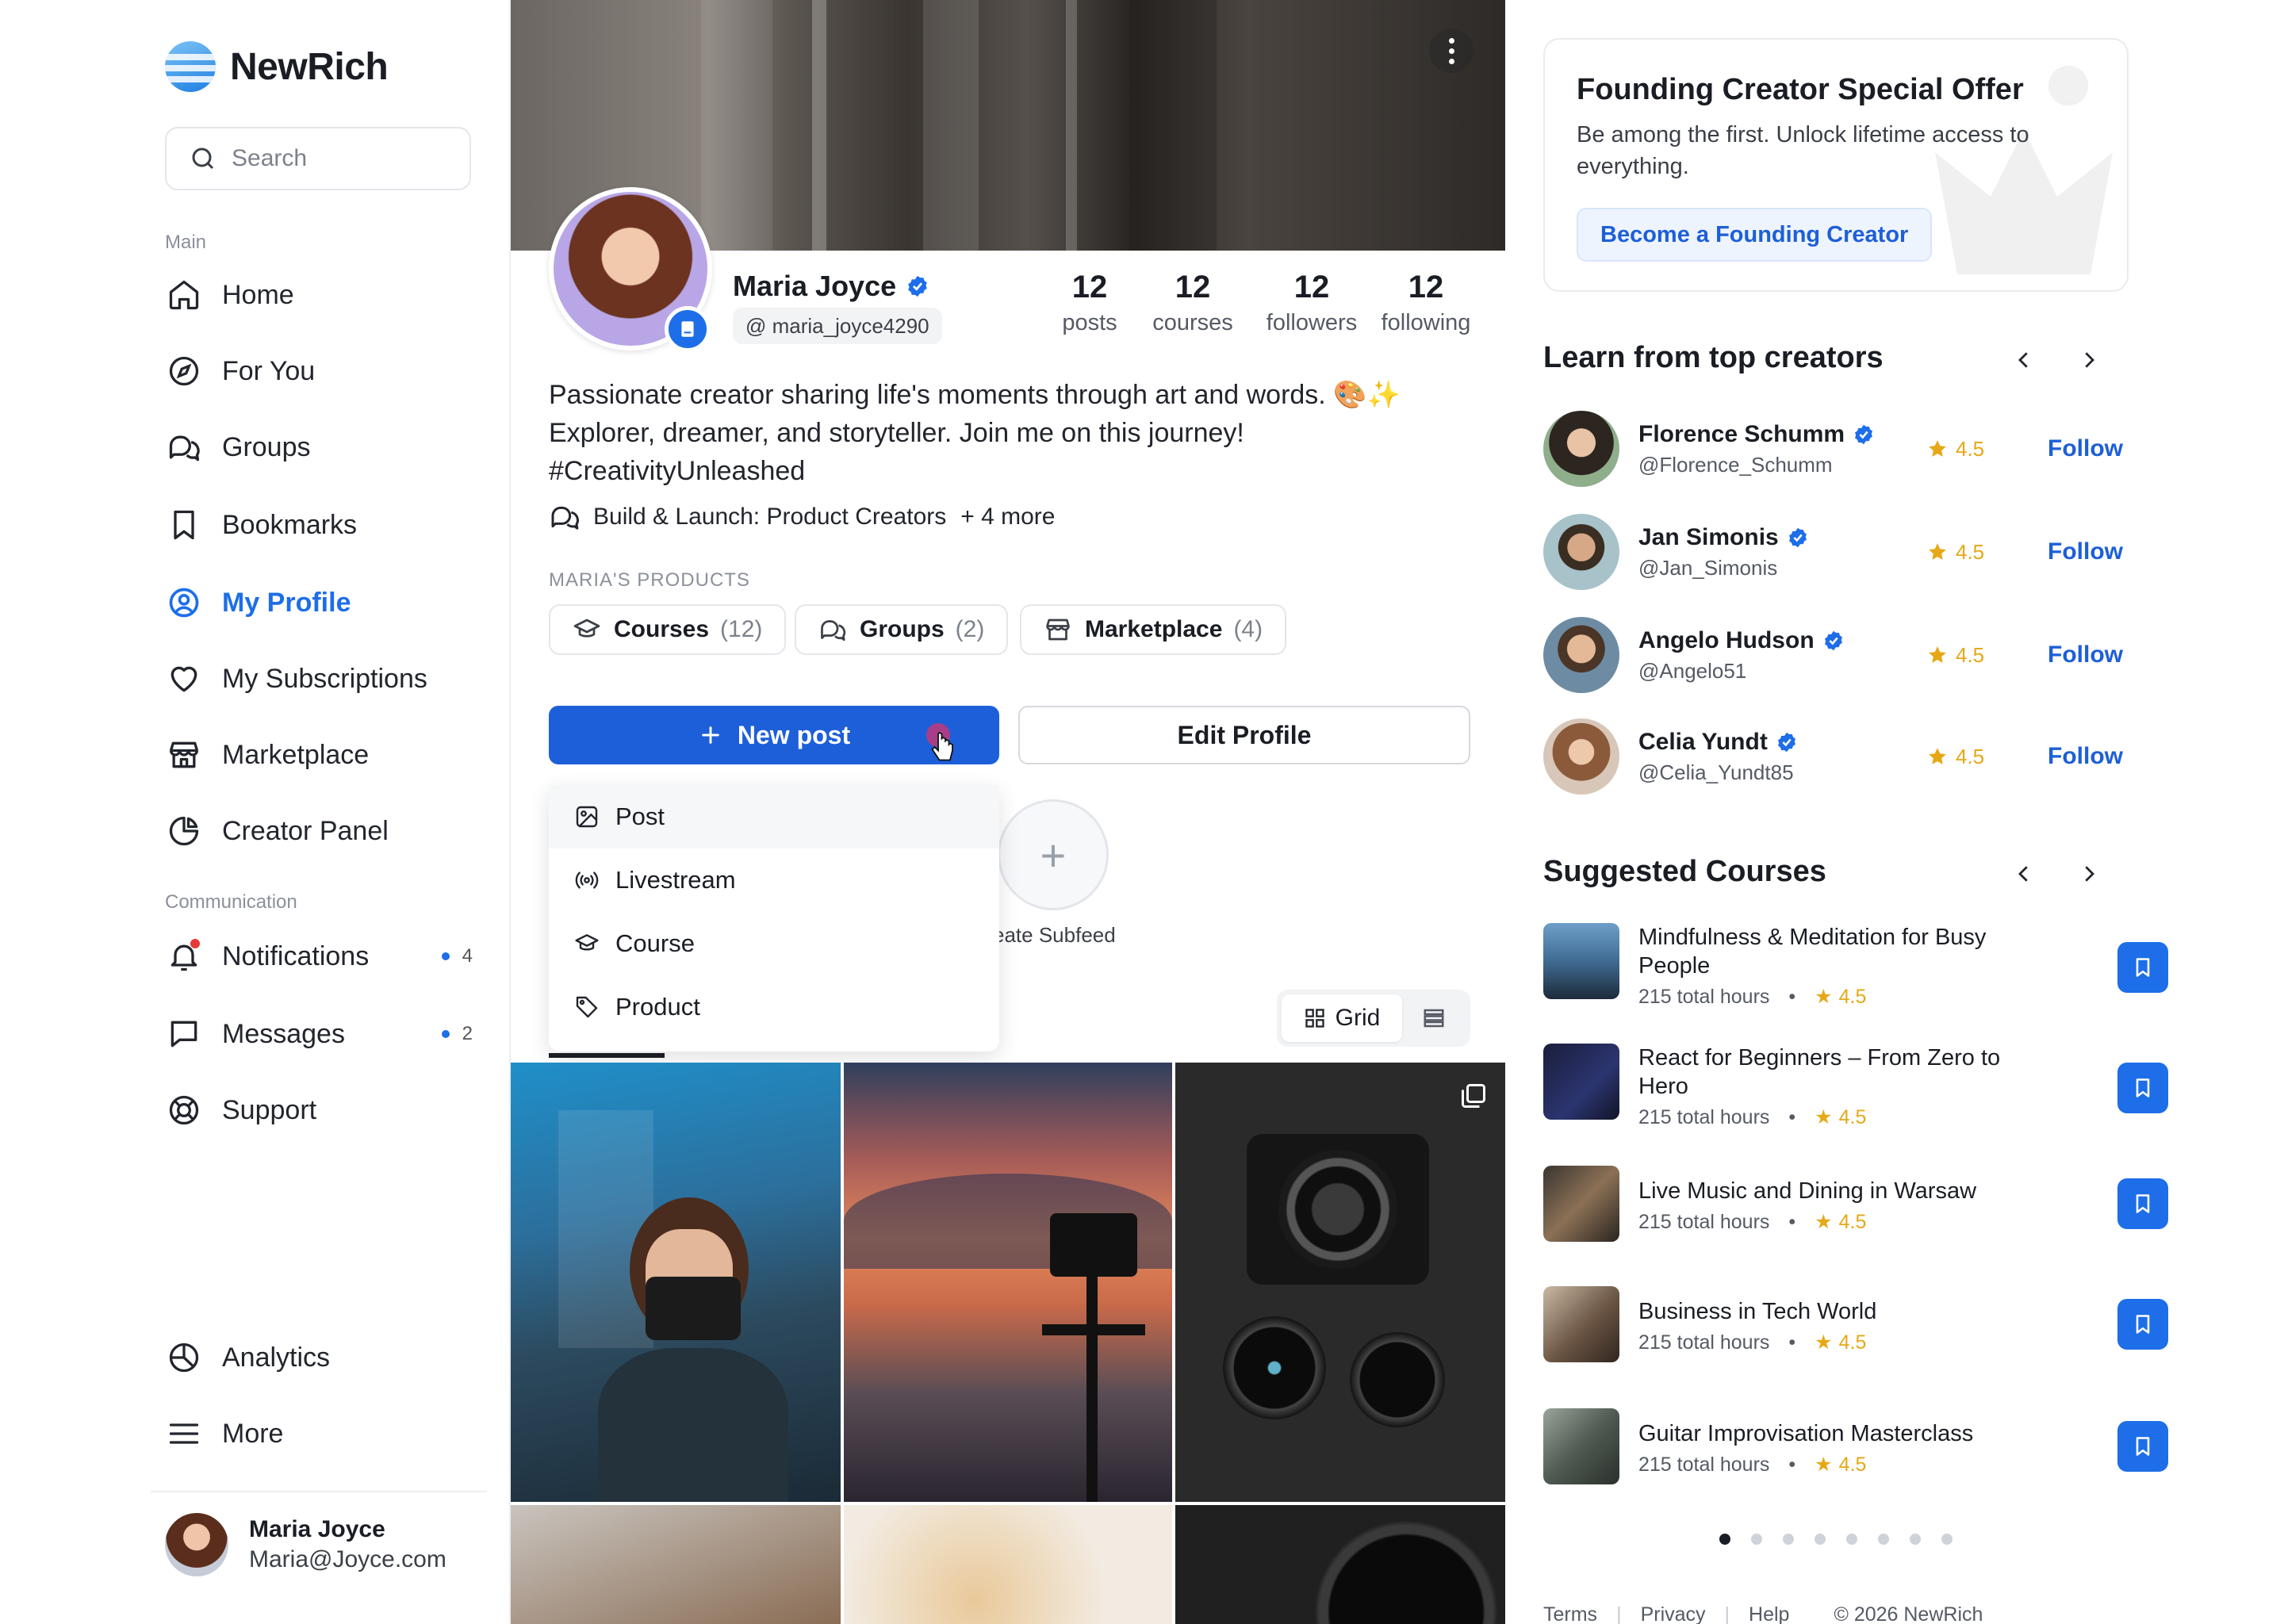 The image size is (2284, 1624). I want to click on footer-privacy-link: Privacy, so click(1673, 1613).